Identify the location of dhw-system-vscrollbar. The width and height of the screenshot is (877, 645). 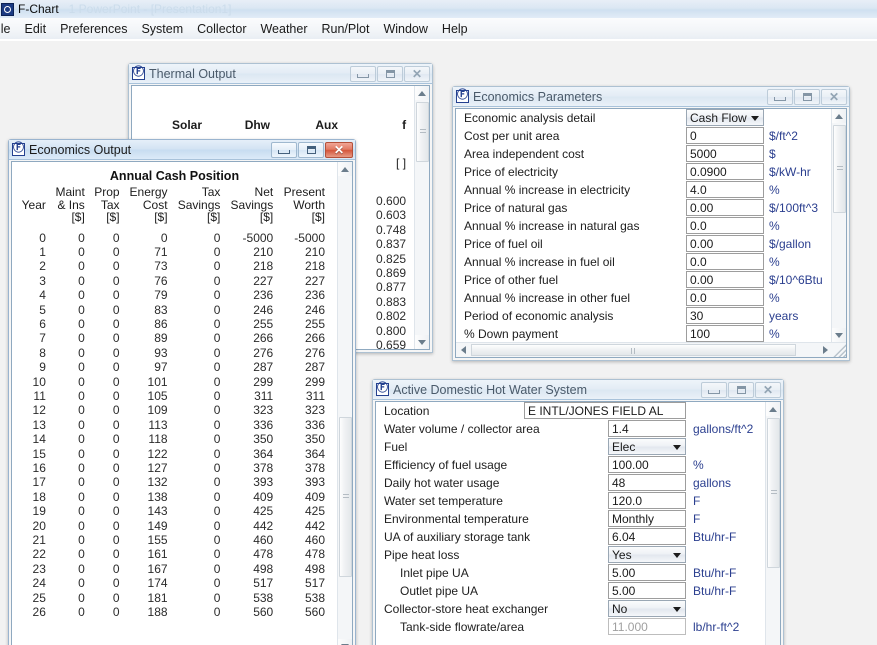
(772, 523).